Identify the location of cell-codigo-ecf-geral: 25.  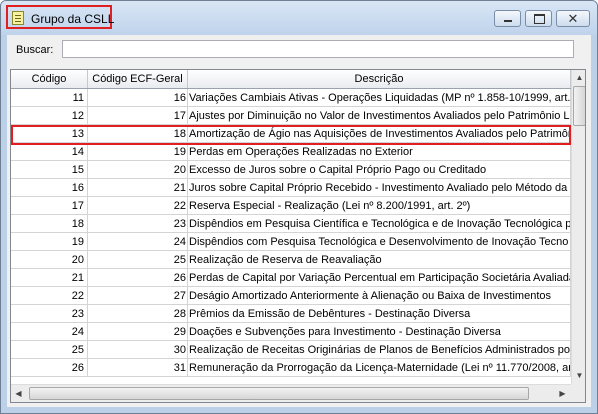
(138, 260).